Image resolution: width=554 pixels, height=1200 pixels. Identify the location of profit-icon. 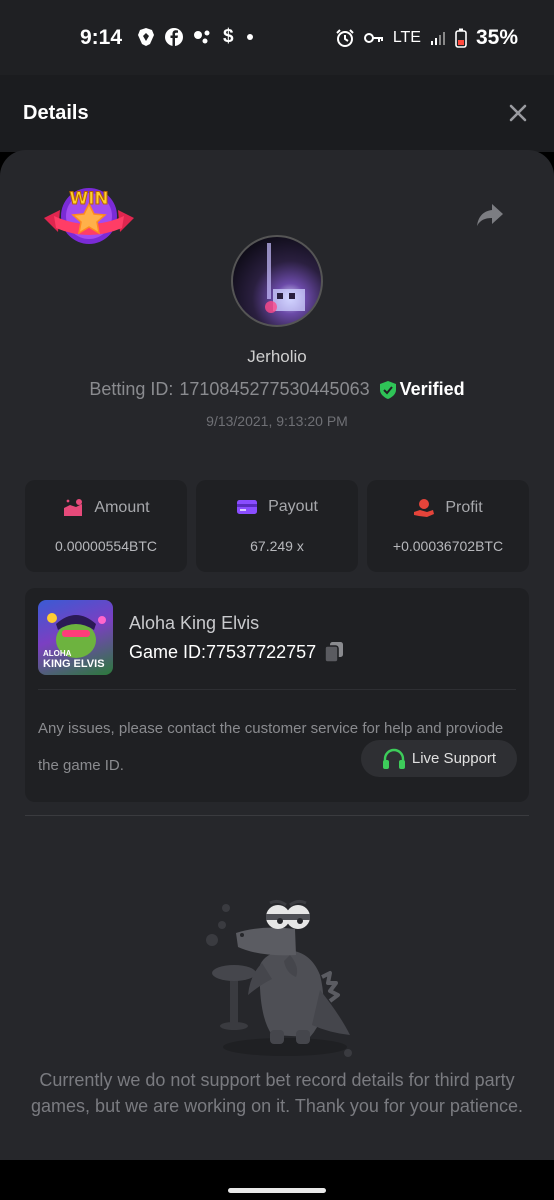
(424, 508).